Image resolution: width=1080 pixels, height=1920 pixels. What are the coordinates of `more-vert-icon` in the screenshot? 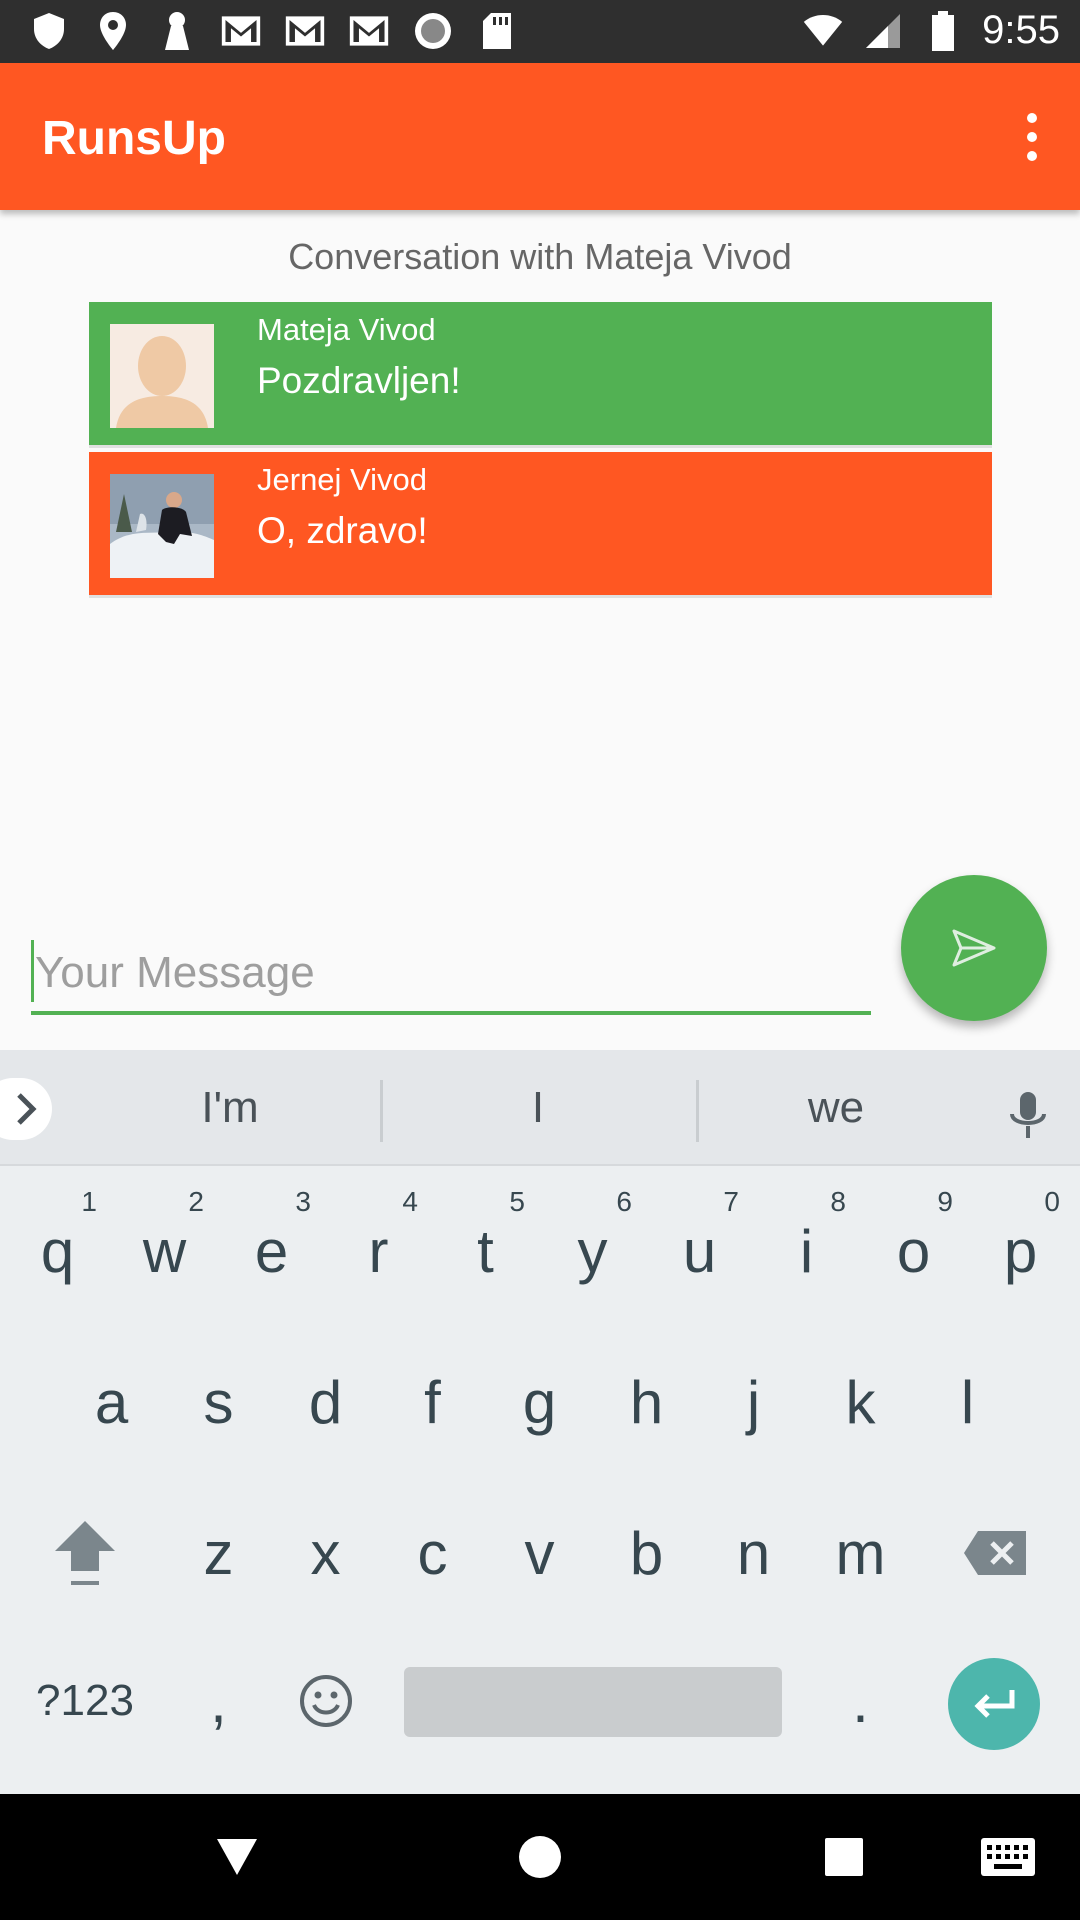 It's located at (1032, 137).